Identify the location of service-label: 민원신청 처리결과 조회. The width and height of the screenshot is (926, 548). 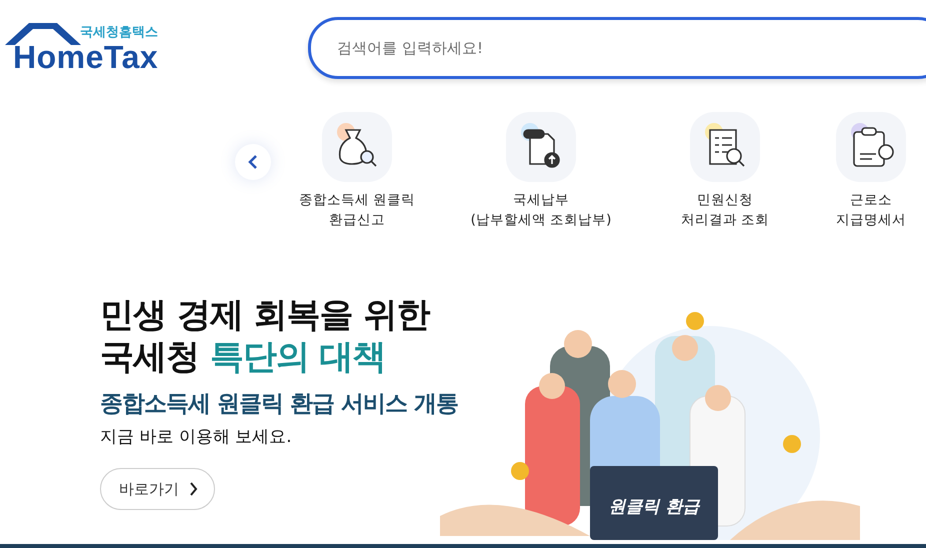
(725, 210).